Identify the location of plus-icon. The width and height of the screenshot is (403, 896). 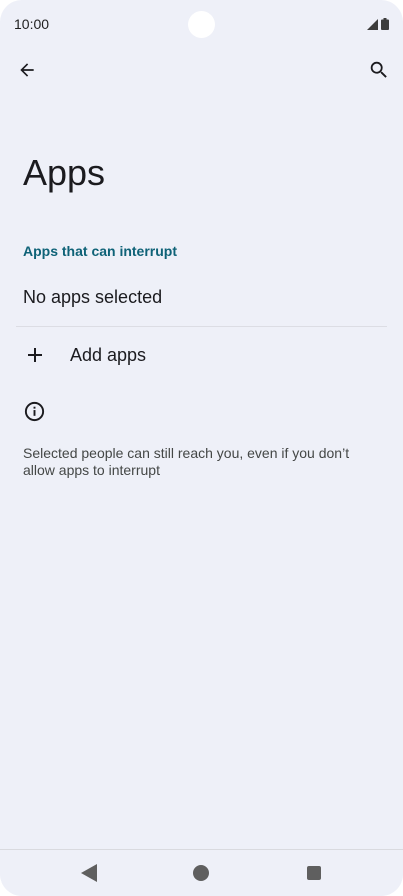
(35, 357).